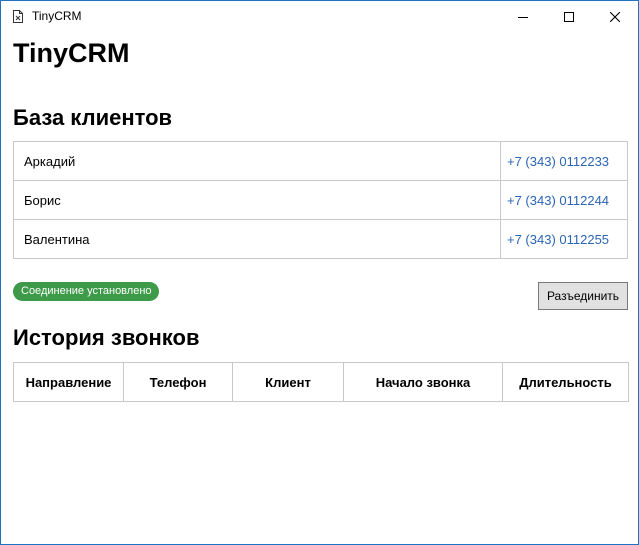  What do you see at coordinates (71, 53) in the screenshot?
I see `app-title: TinyCRM` at bounding box center [71, 53].